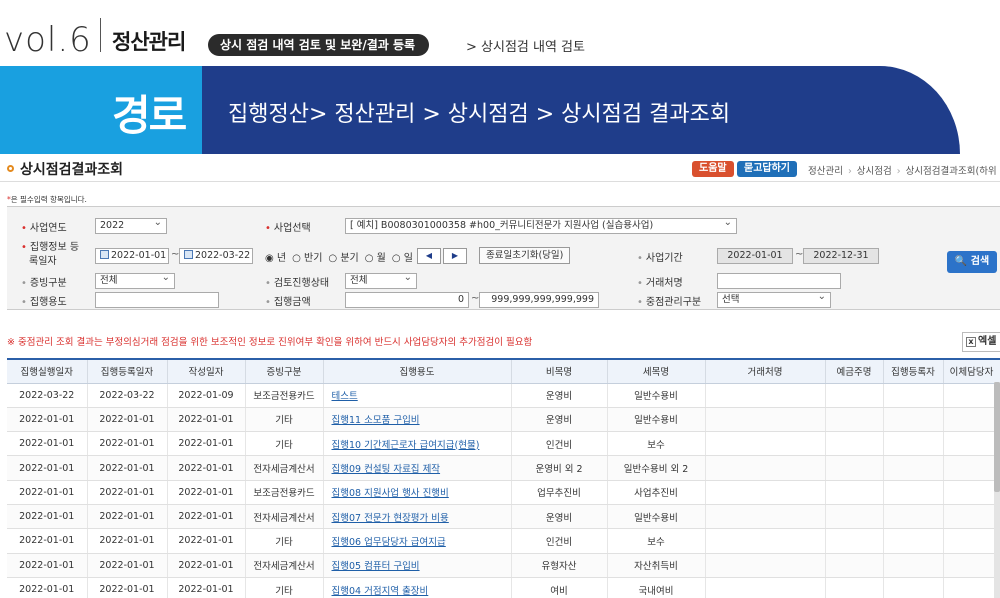 The image size is (1000, 598). Describe the element at coordinates (417, 492) in the screenshot. I see `purpose-link: 집행08 지원사업 행사 진행비` at that location.